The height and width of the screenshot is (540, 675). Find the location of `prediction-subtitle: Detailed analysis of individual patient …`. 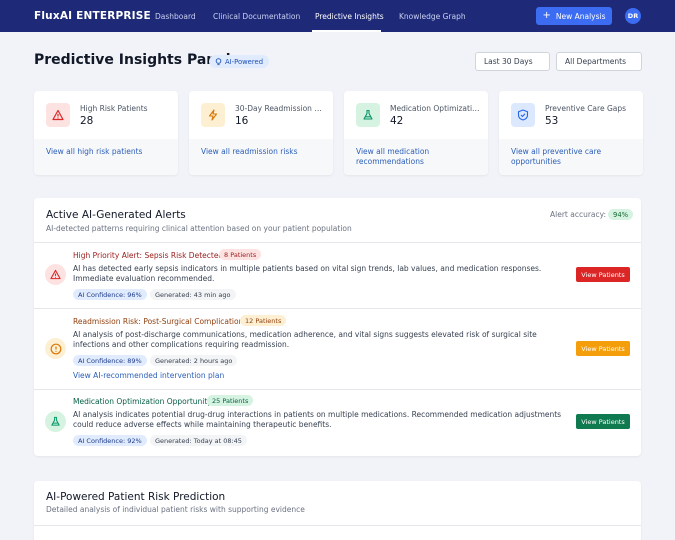

prediction-subtitle: Detailed analysis of individual patient … is located at coordinates (175, 509).